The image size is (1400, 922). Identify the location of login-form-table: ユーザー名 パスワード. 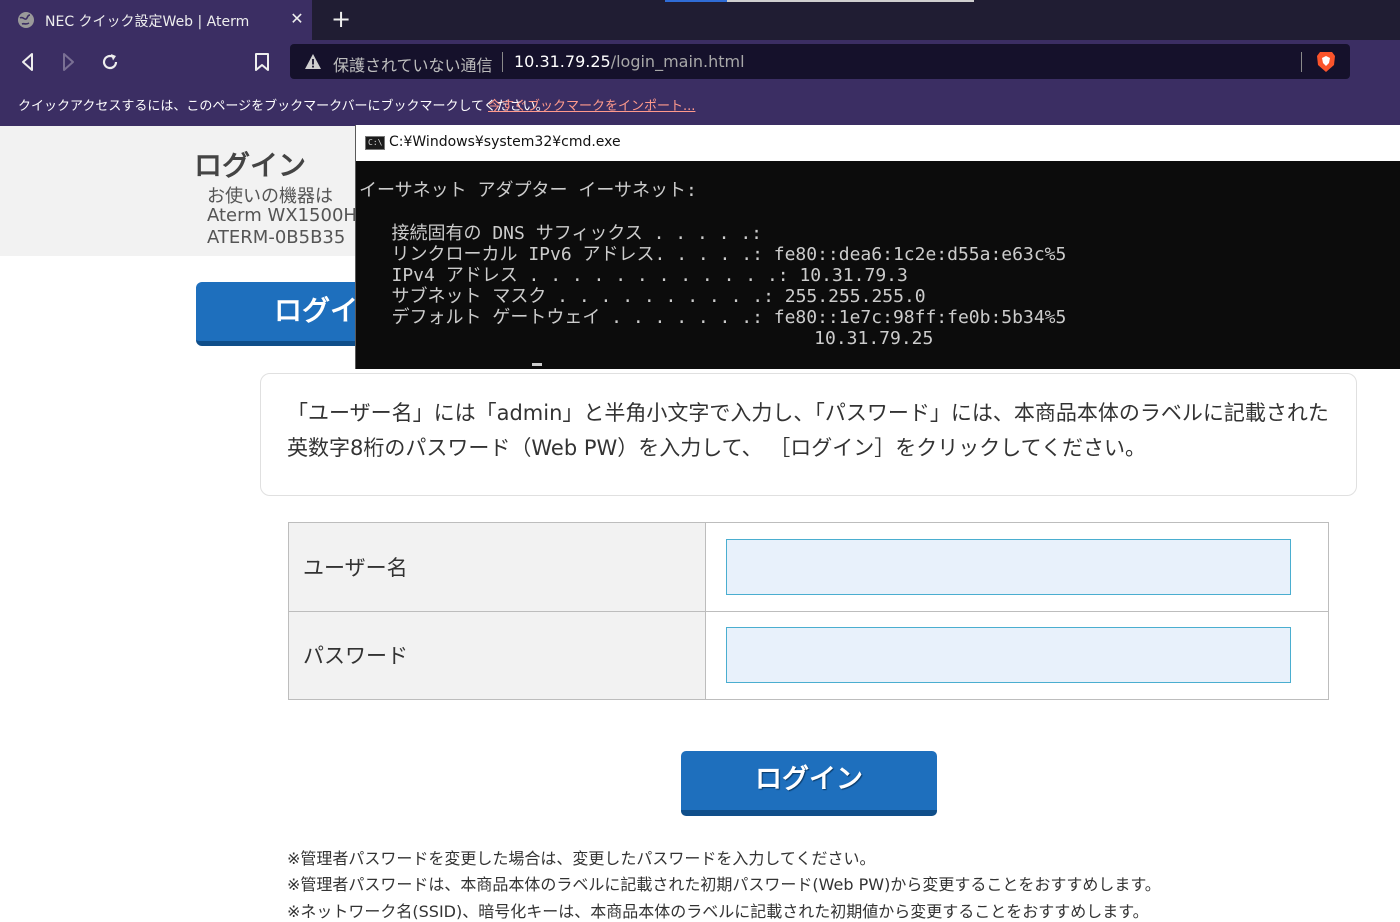
(808, 611).